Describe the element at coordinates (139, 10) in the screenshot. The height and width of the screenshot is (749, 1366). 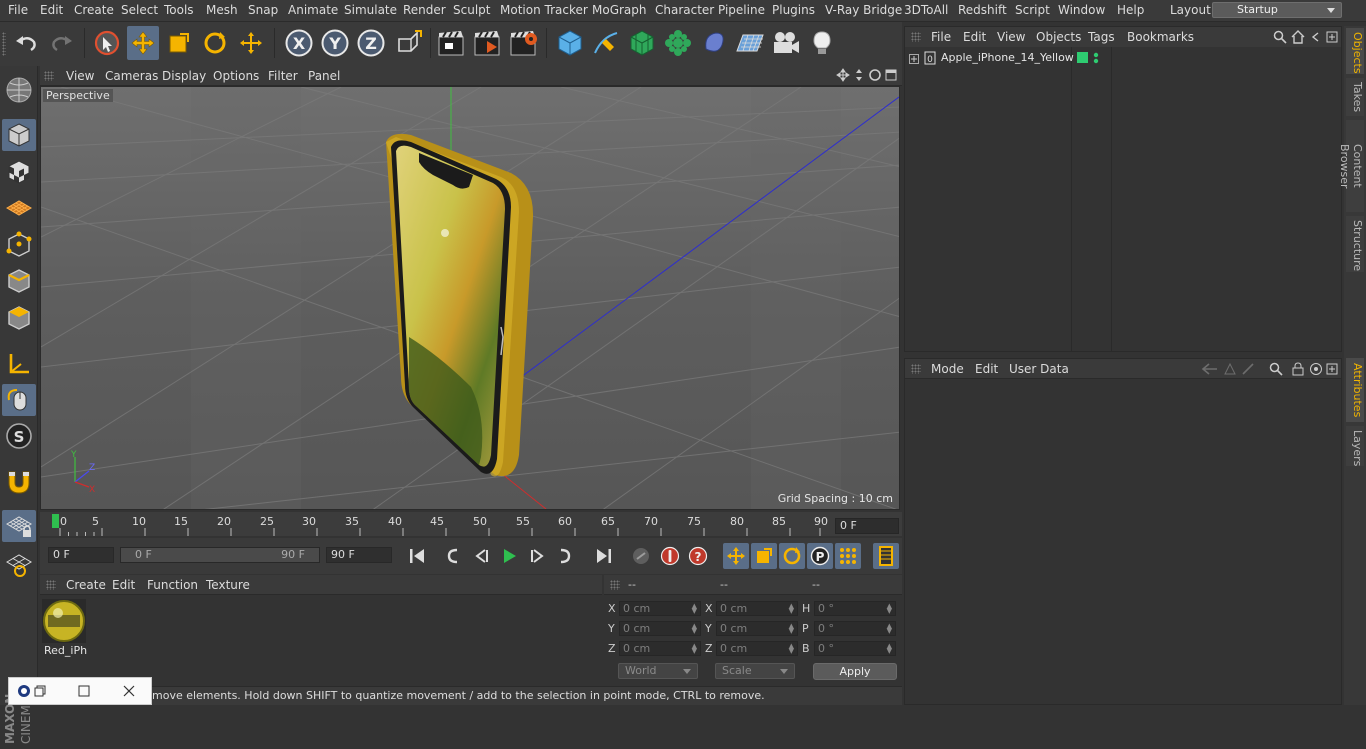
I see `menu-select: Select` at that location.